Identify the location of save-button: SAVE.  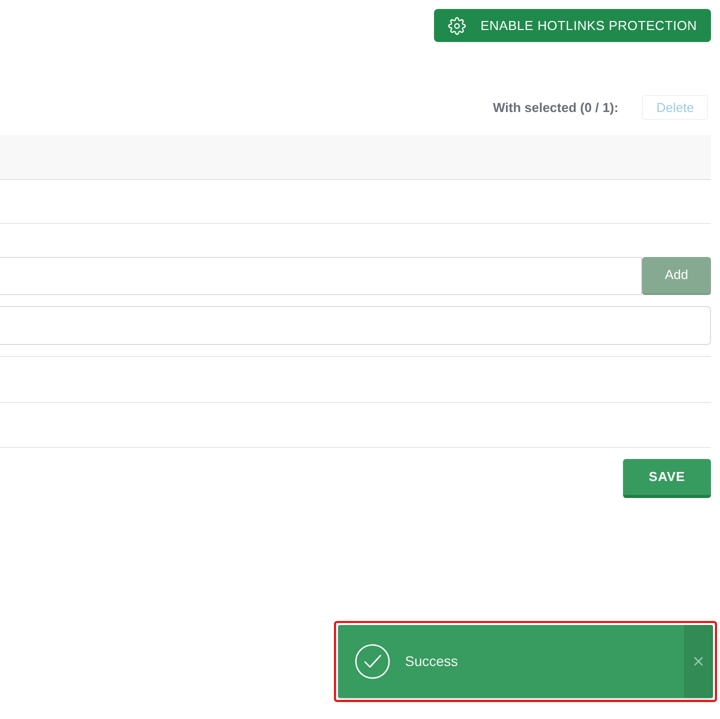
(667, 478).